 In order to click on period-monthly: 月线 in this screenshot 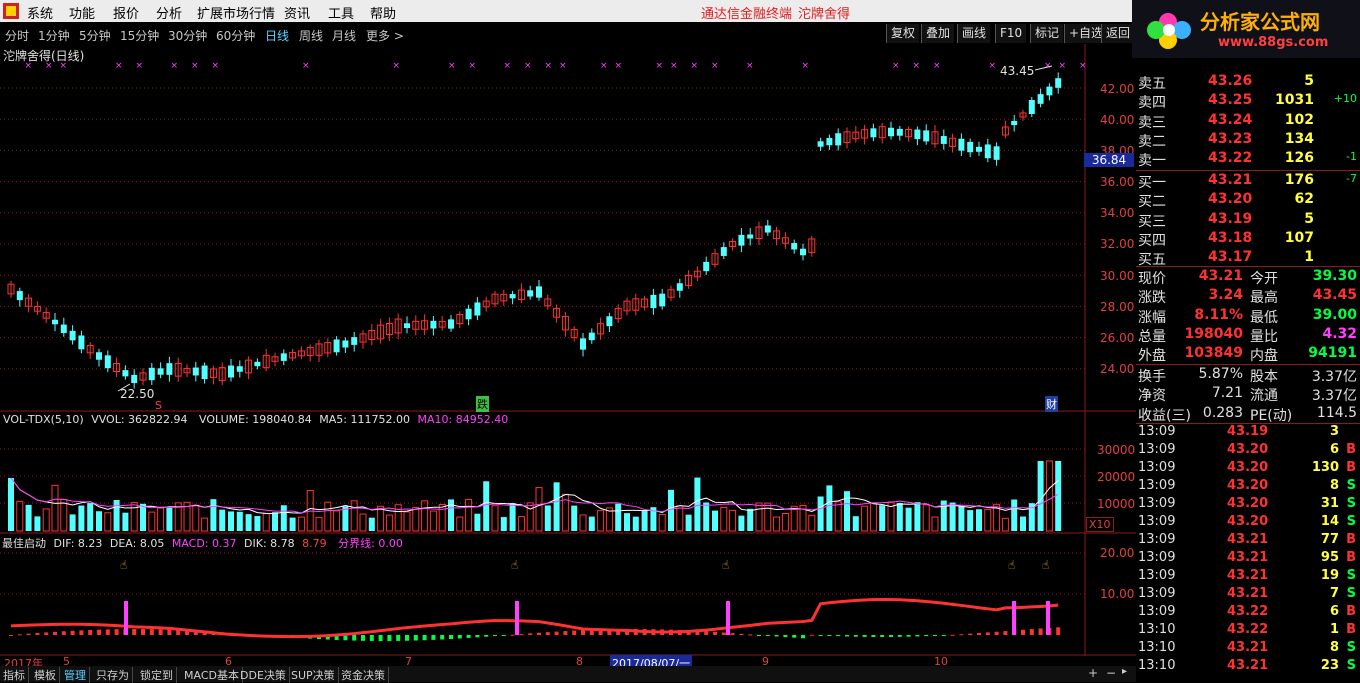, I will do `click(344, 35)`.